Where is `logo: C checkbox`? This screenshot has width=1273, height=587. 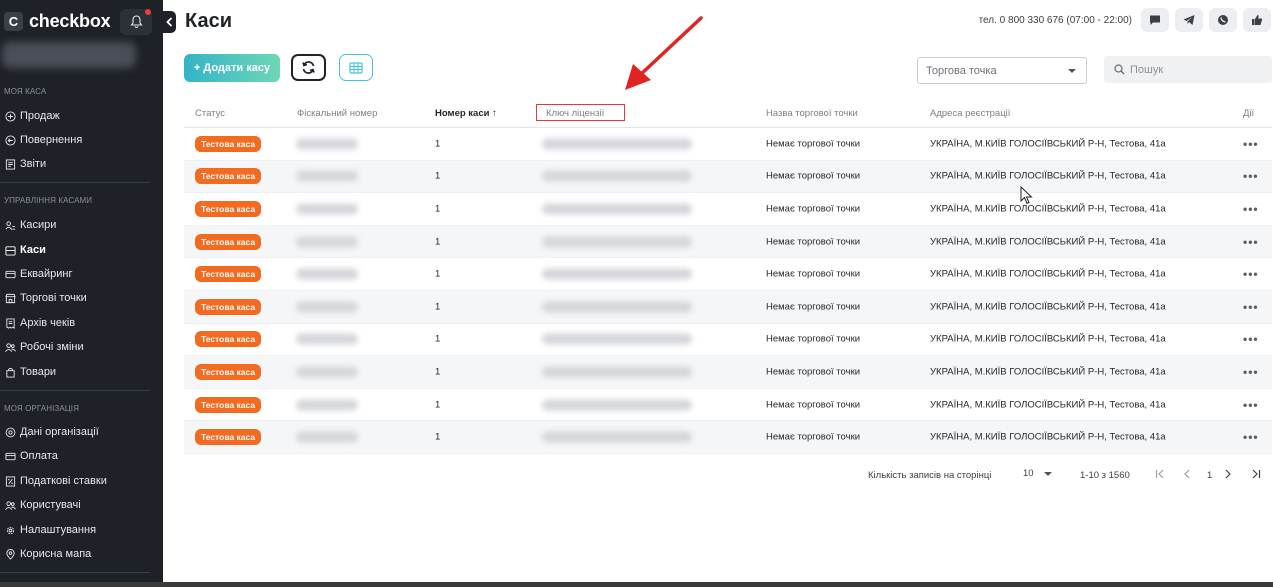
logo: C checkbox is located at coordinates (57, 21).